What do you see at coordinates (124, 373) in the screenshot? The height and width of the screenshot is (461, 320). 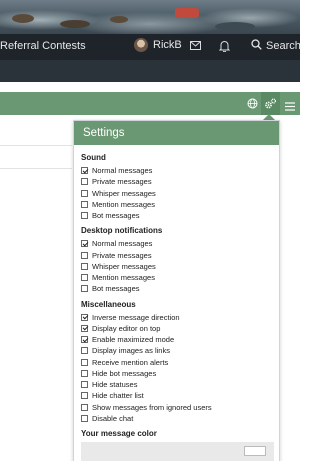 I see `option-label: Hide bot messages` at bounding box center [124, 373].